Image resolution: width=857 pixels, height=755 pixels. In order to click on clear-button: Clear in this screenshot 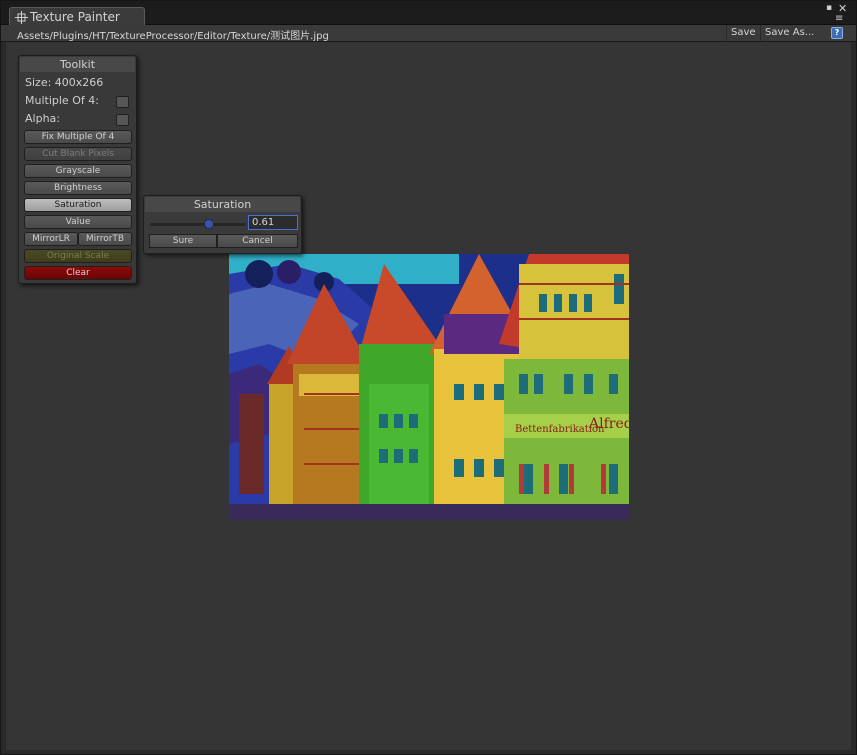, I will do `click(78, 273)`.